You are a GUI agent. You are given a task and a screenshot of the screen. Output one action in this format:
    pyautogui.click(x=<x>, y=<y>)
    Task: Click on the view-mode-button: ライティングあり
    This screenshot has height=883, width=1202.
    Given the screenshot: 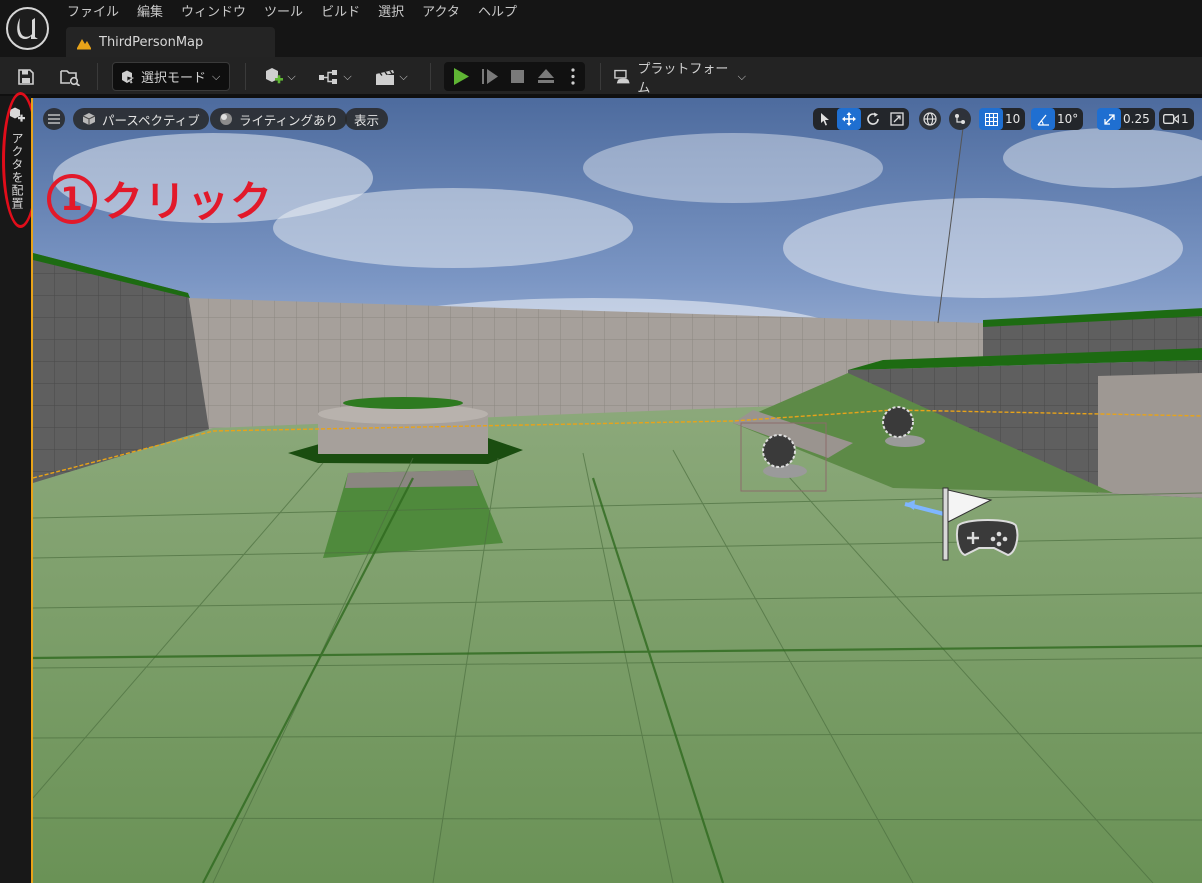 What is the action you would take?
    pyautogui.click(x=279, y=119)
    